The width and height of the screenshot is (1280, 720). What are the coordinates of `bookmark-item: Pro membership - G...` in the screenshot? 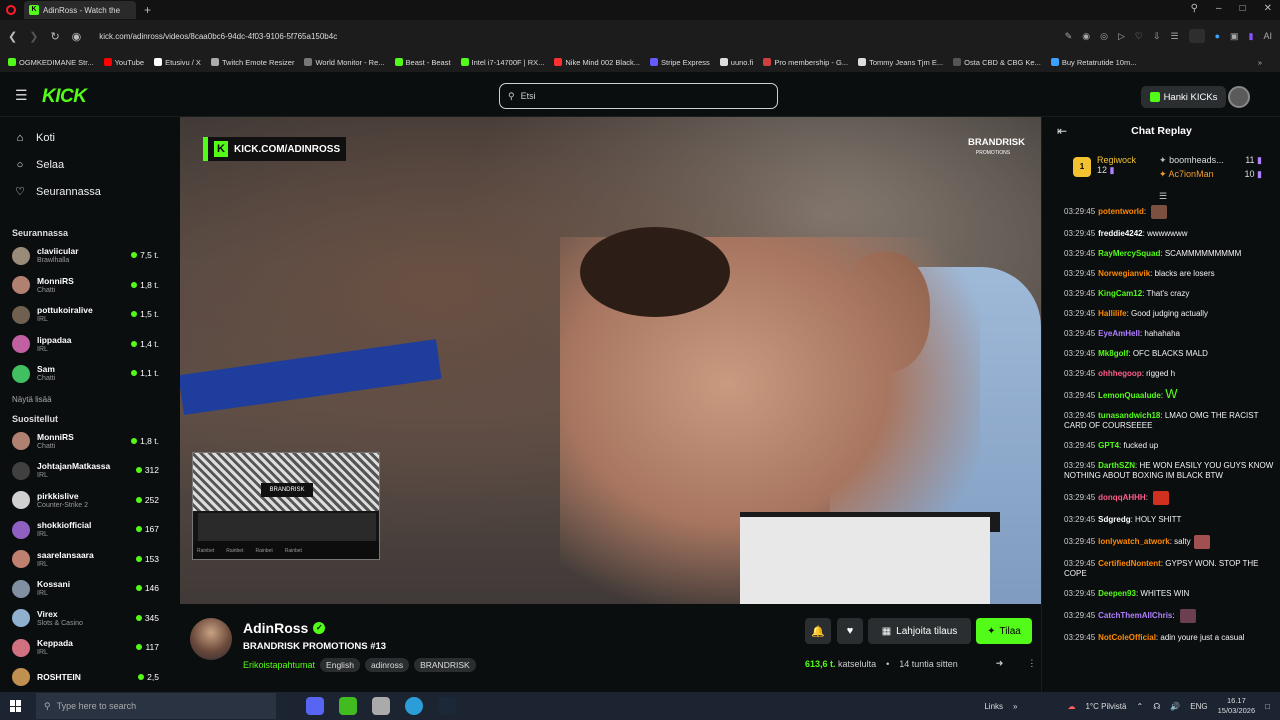 It's located at (805, 62).